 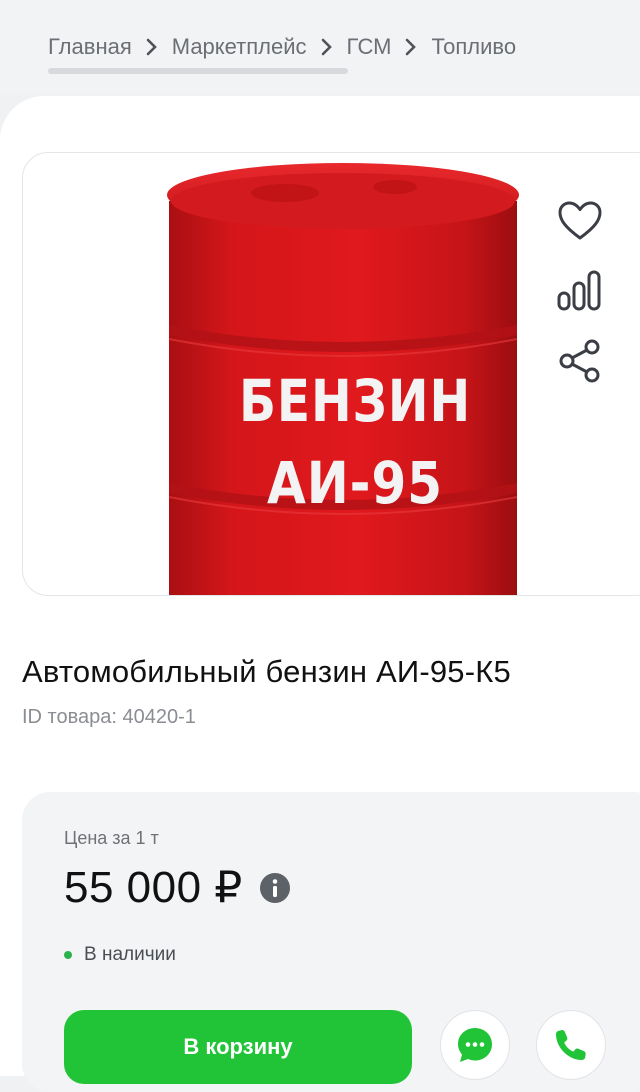 What do you see at coordinates (90, 47) in the screenshot?
I see `breadcrumb-home: Главная` at bounding box center [90, 47].